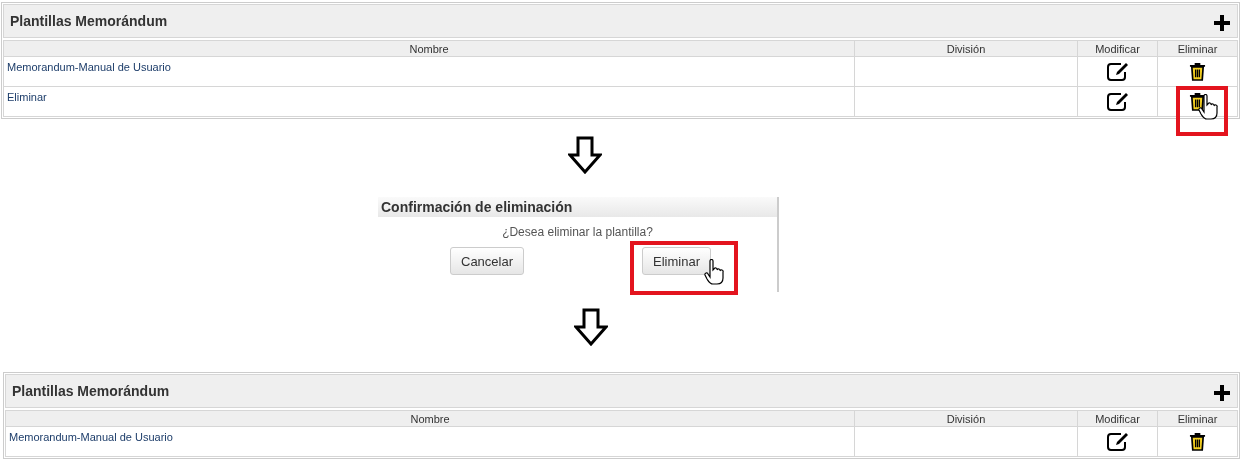  I want to click on dialog-title: Confirmación de eliminación, so click(477, 207).